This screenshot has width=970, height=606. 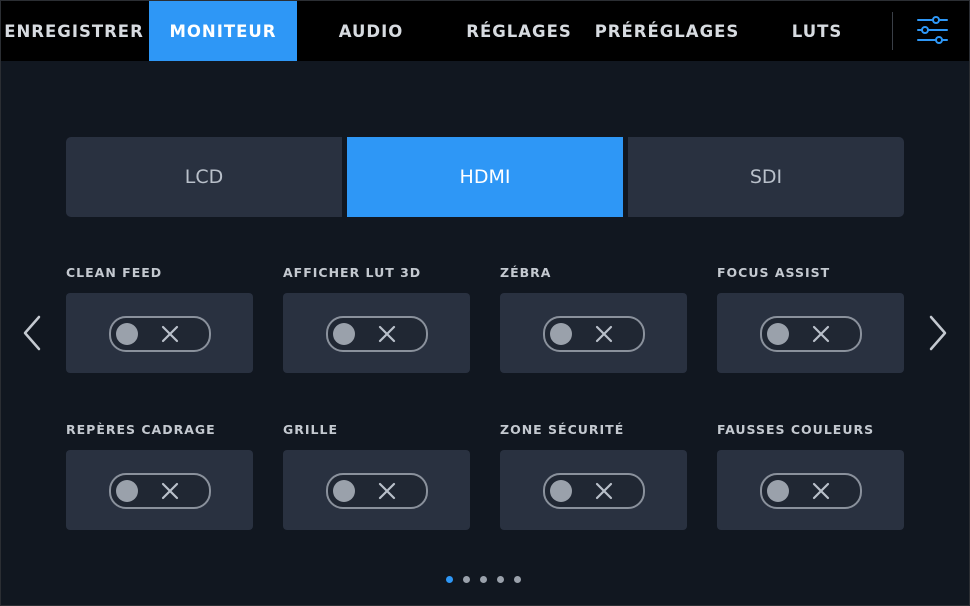 I want to click on setting-card-fausses-couleurs, so click(x=810, y=490).